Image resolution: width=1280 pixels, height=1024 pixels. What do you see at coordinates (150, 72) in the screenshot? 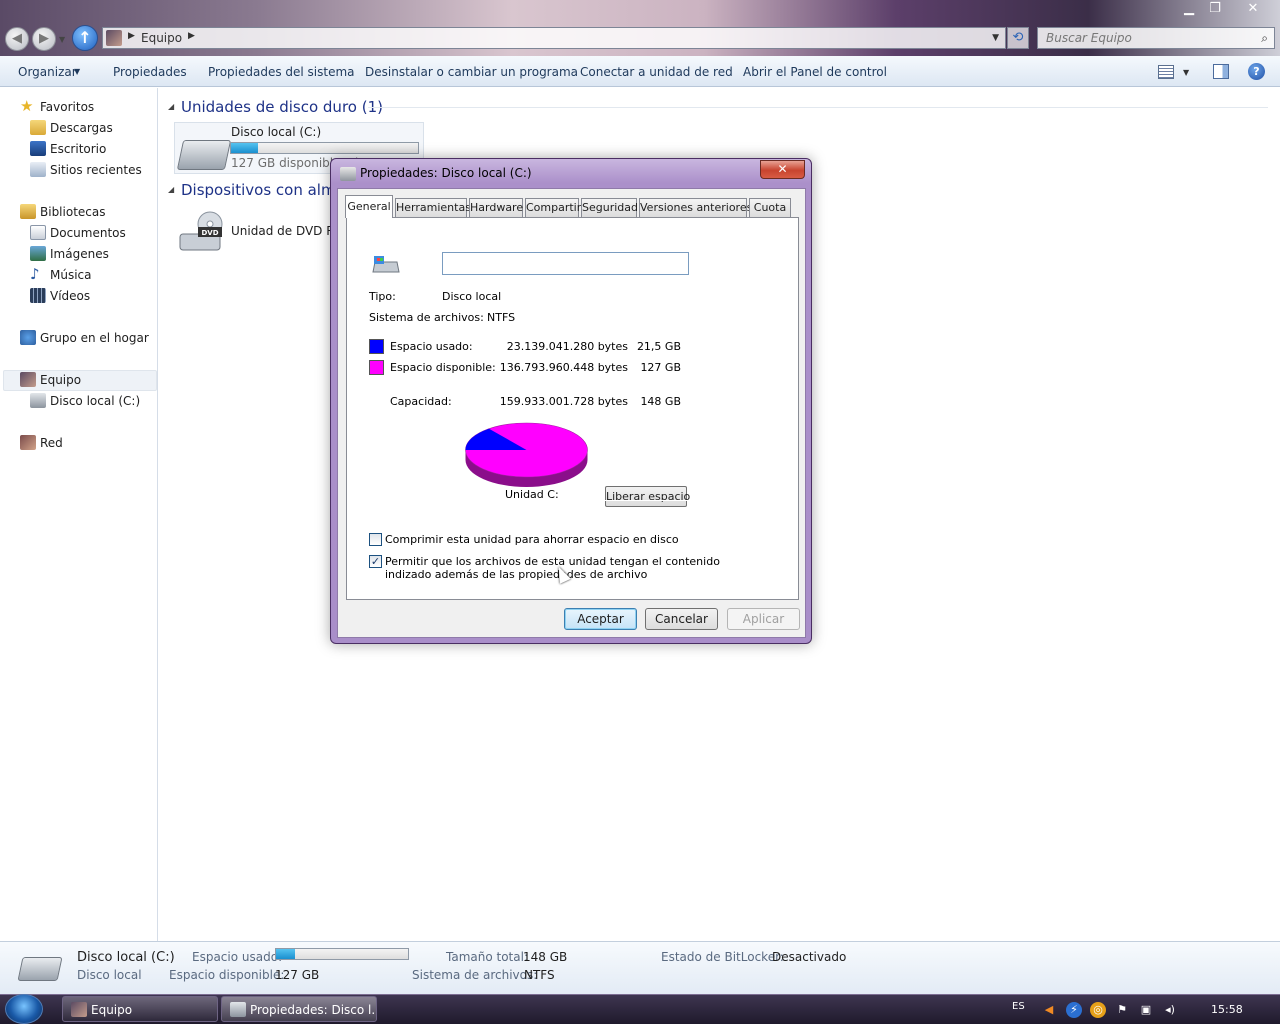
I see `properties-button: Propiedades` at bounding box center [150, 72].